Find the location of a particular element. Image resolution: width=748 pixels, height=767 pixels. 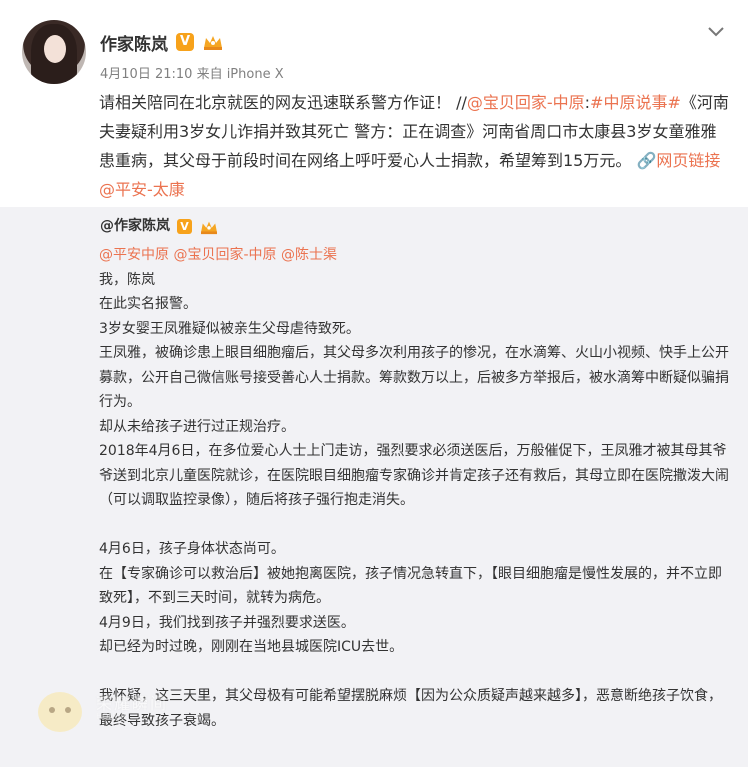

post-source: 来自 iPhone X is located at coordinates (240, 74).